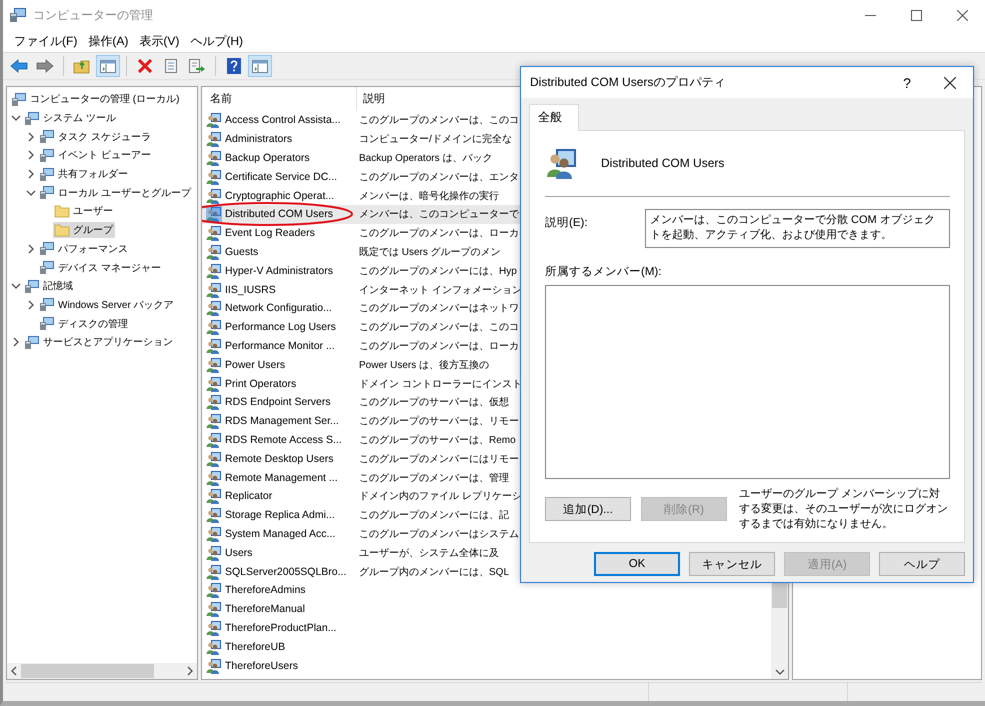  Describe the element at coordinates (435, 99) in the screenshot. I see `column-header: 説明` at that location.